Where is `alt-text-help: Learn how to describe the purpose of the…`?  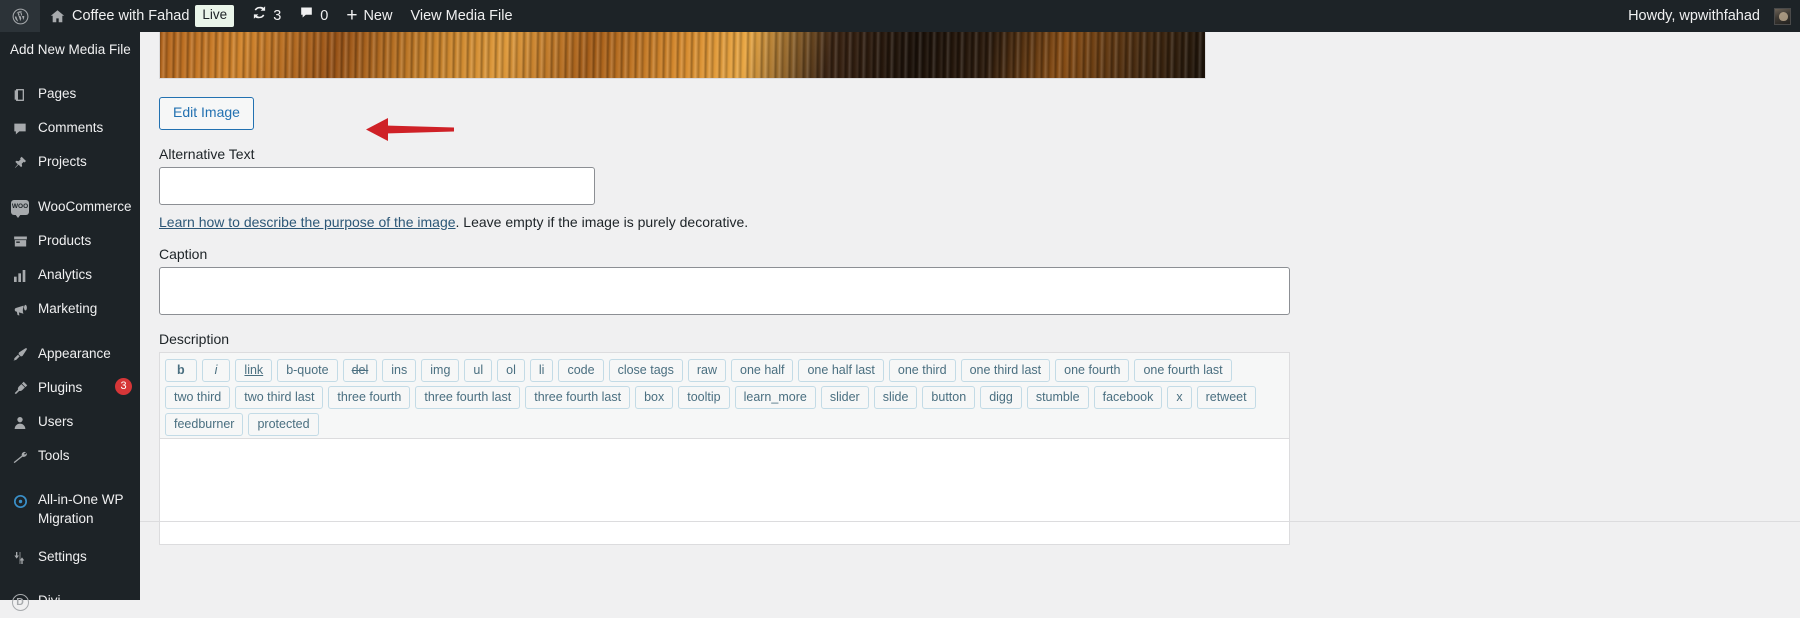
alt-text-help: Learn how to describe the purpose of the… is located at coordinates (979, 222).